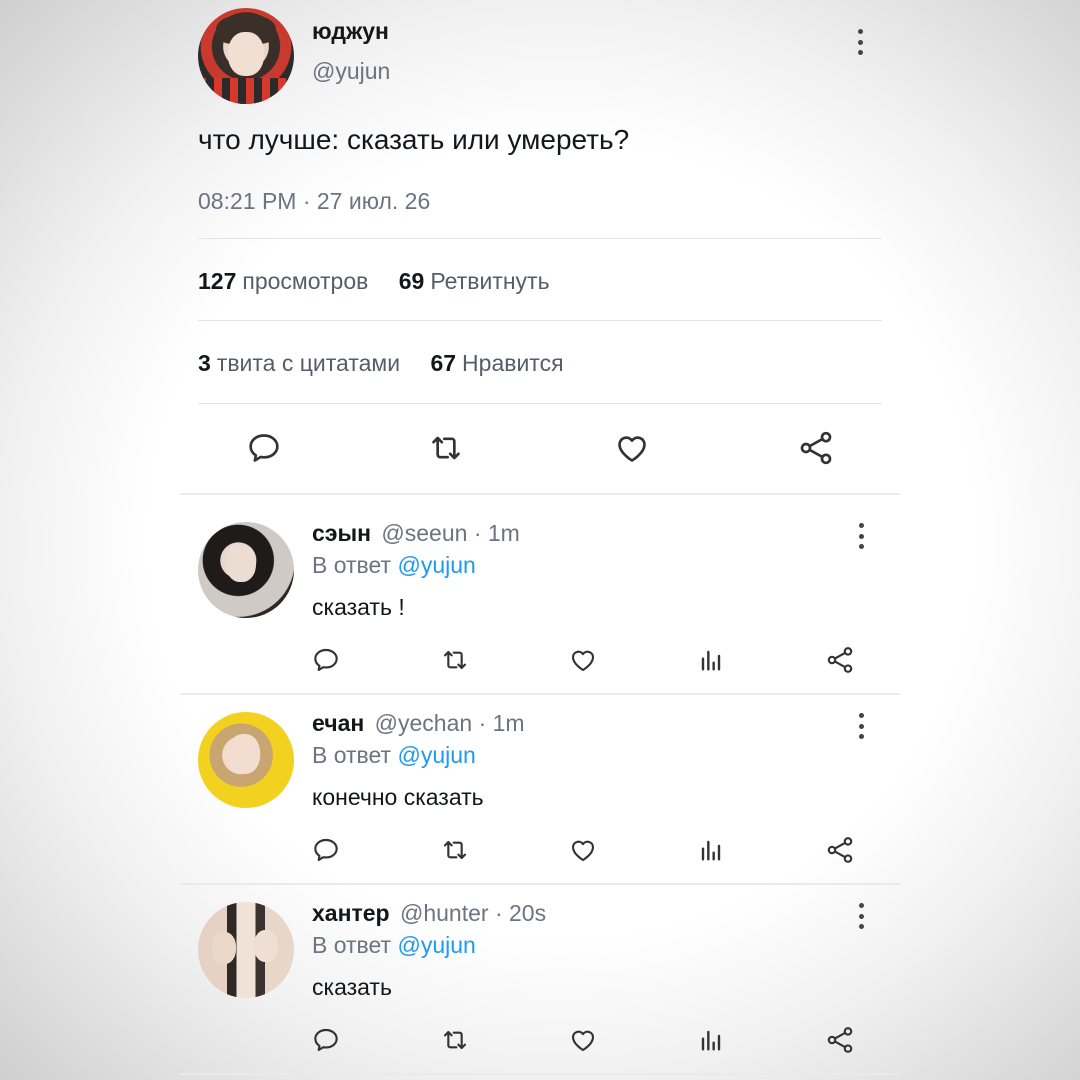  I want to click on author-name: юджун, so click(350, 31).